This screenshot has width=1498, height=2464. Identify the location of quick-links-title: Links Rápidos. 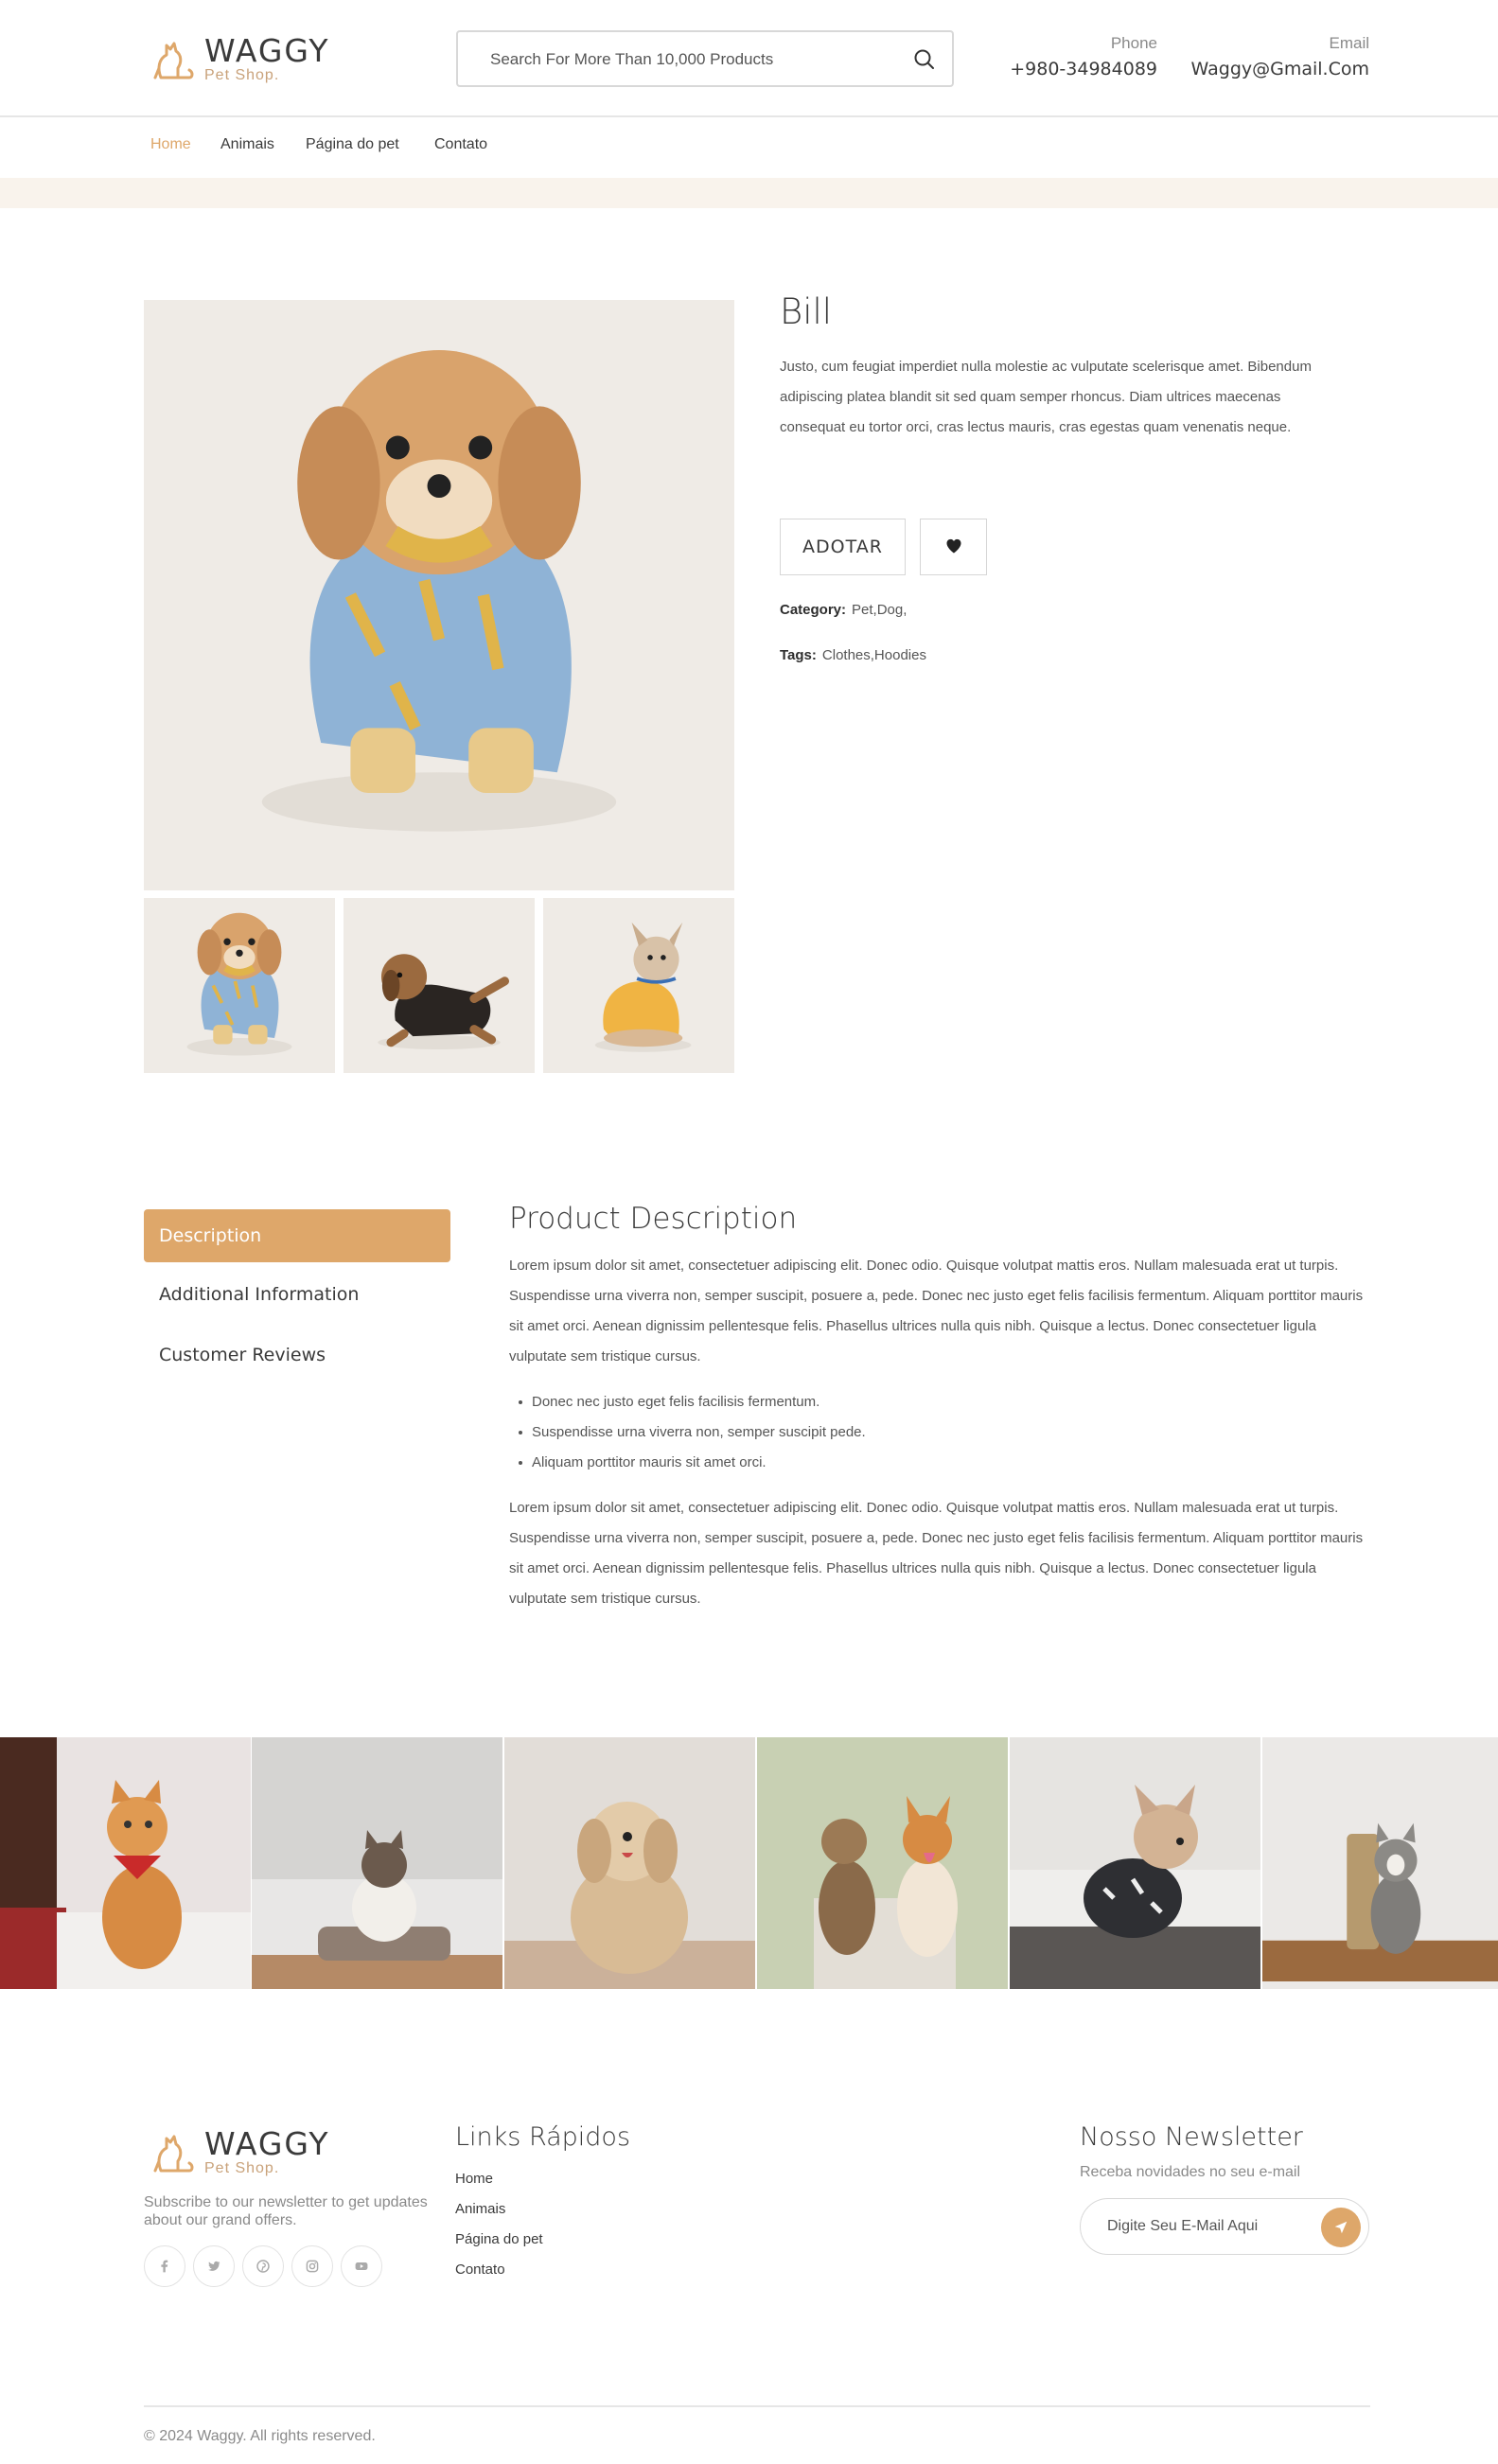
(543, 2137).